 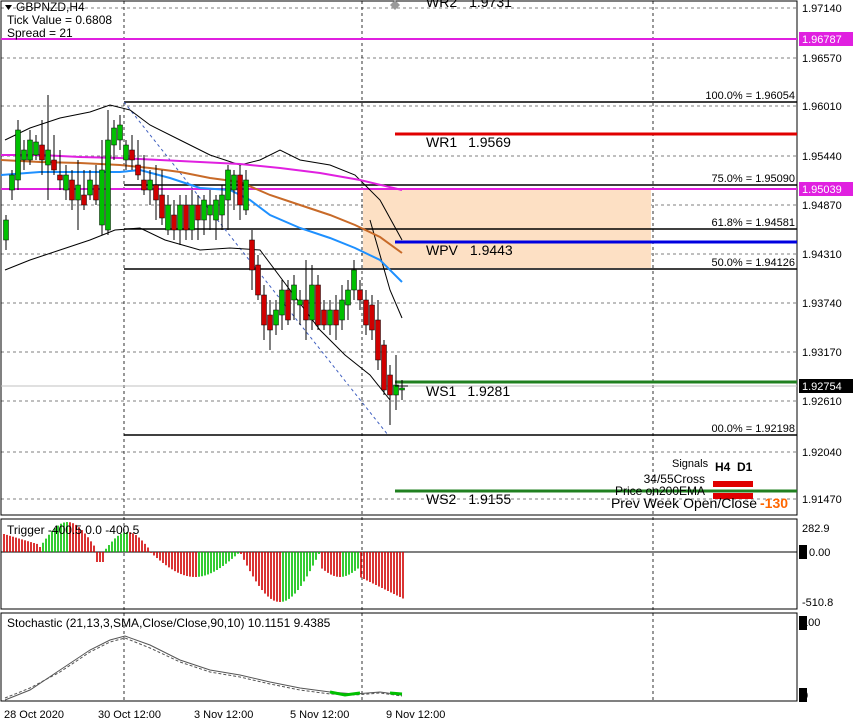 What do you see at coordinates (34, 715) in the screenshot?
I see `time-tick: 28 Oct 2020` at bounding box center [34, 715].